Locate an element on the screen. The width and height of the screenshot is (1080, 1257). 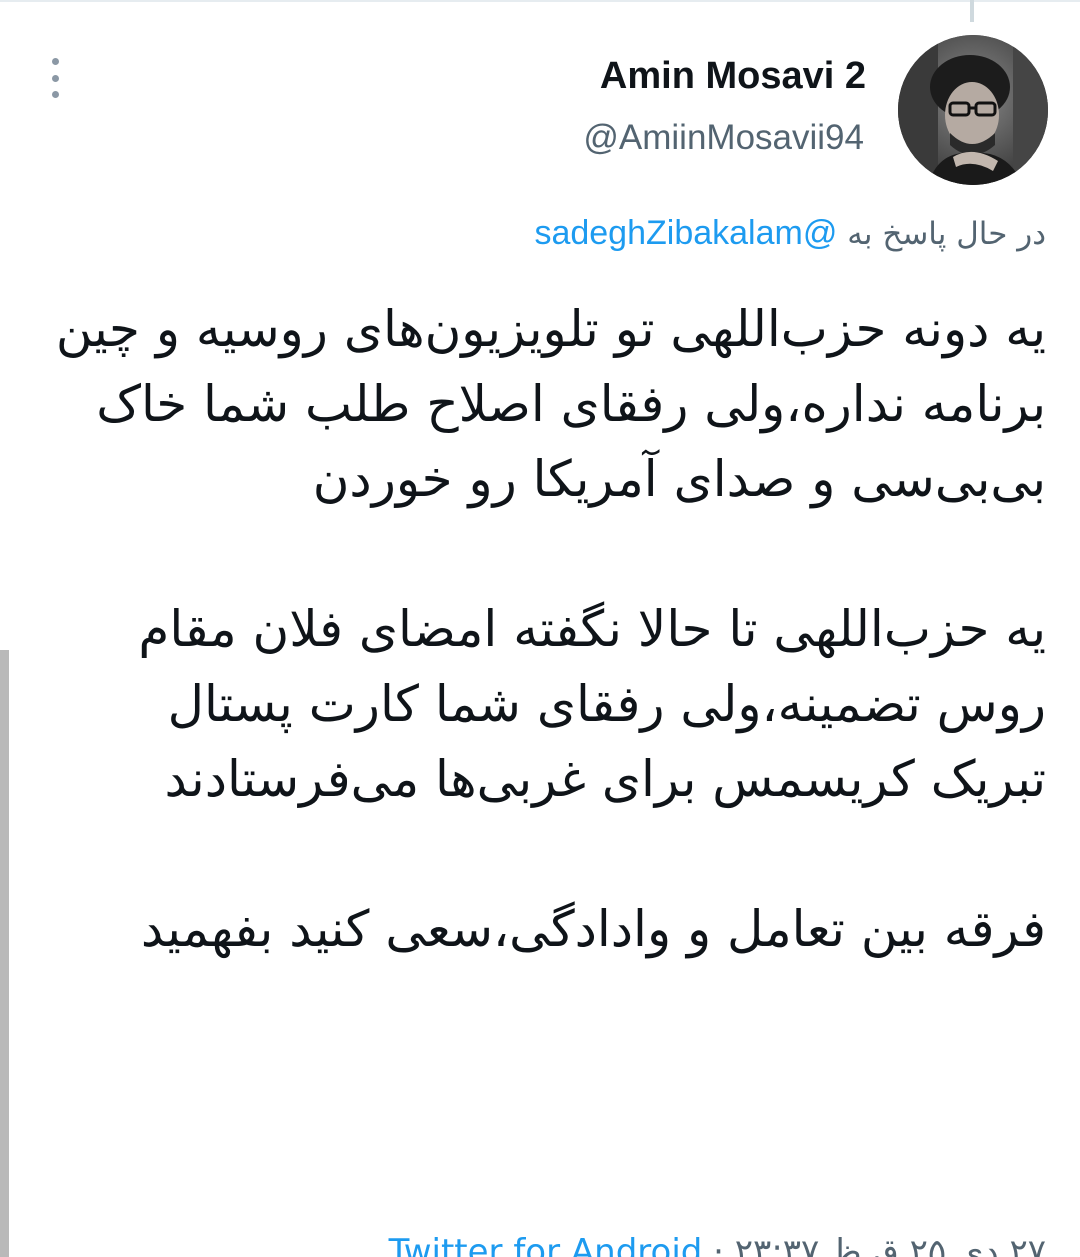
reply-context: در حال پاسخ به @sadeghZibakalam is located at coordinates (790, 233).